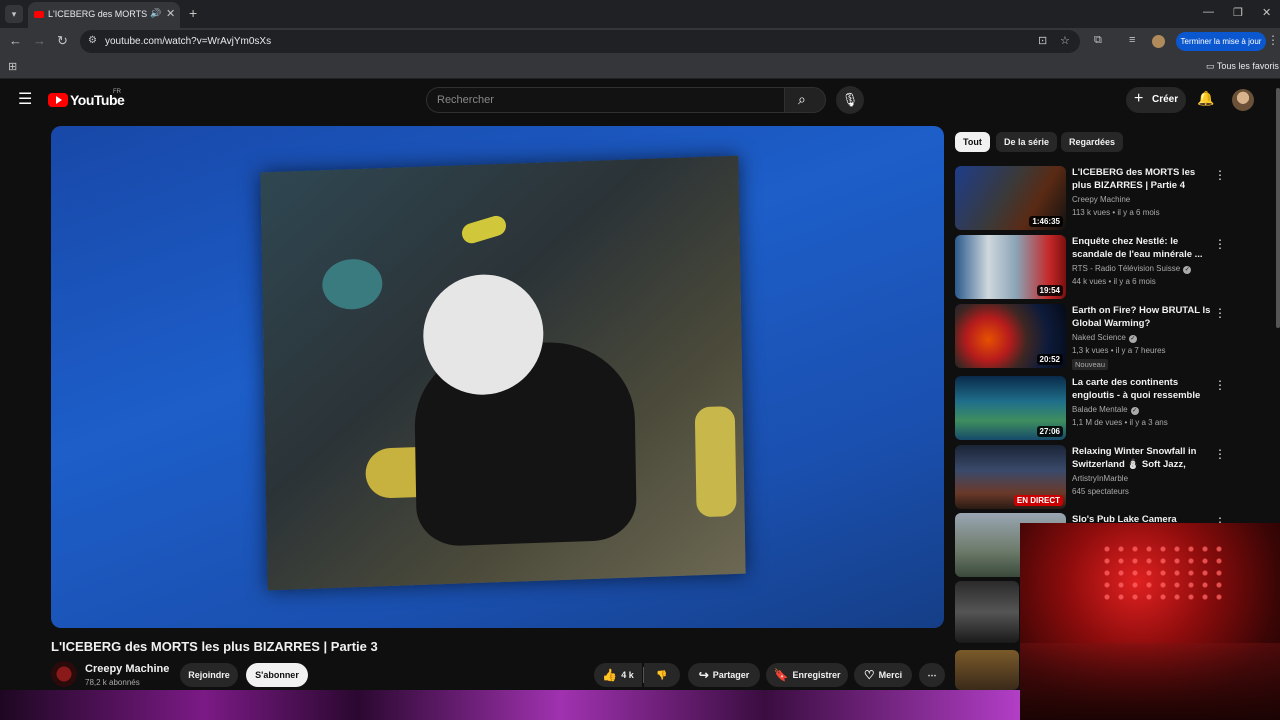 The image size is (1280, 720). What do you see at coordinates (1049, 431) in the screenshot?
I see `duration-badge: 27:06` at bounding box center [1049, 431].